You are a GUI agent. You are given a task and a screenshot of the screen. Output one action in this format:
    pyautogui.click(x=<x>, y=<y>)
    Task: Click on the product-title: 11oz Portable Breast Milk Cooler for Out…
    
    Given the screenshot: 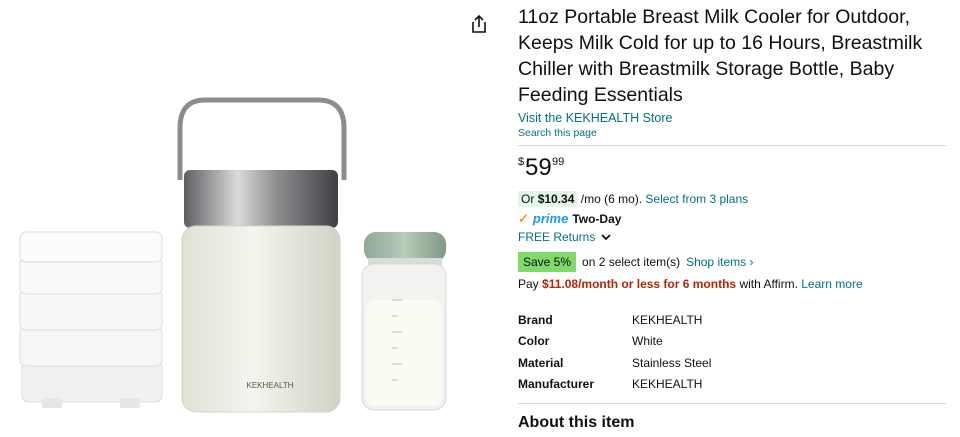 What is the action you would take?
    pyautogui.click(x=720, y=56)
    